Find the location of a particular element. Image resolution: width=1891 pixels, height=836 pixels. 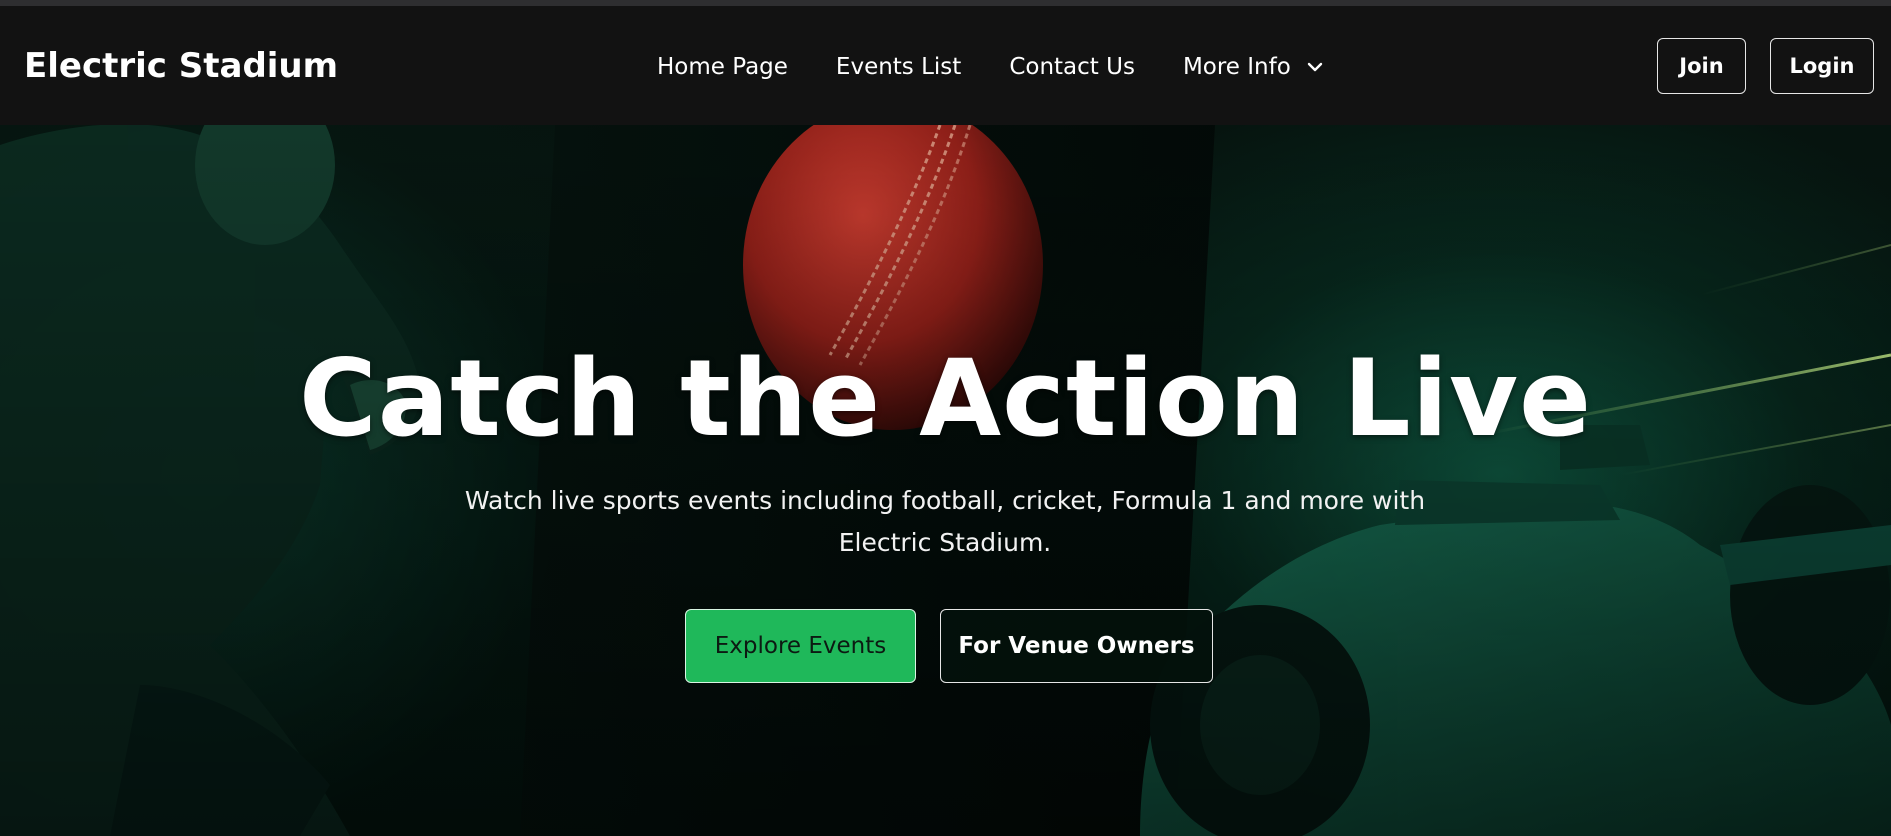

explore-events-button: Explore Events is located at coordinates (800, 646).